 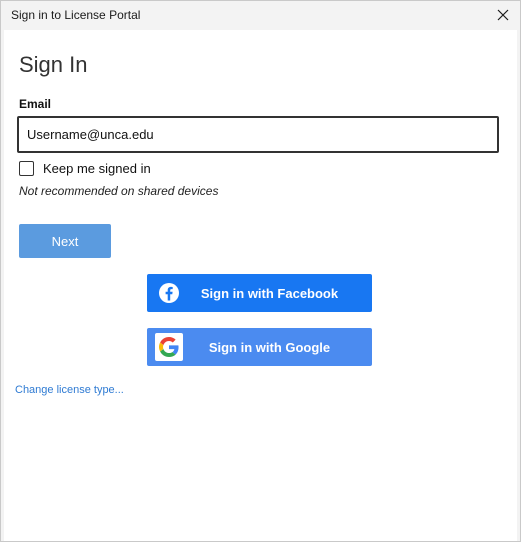 I want to click on google-sign-in-button: Sign in with Google, so click(x=259, y=347).